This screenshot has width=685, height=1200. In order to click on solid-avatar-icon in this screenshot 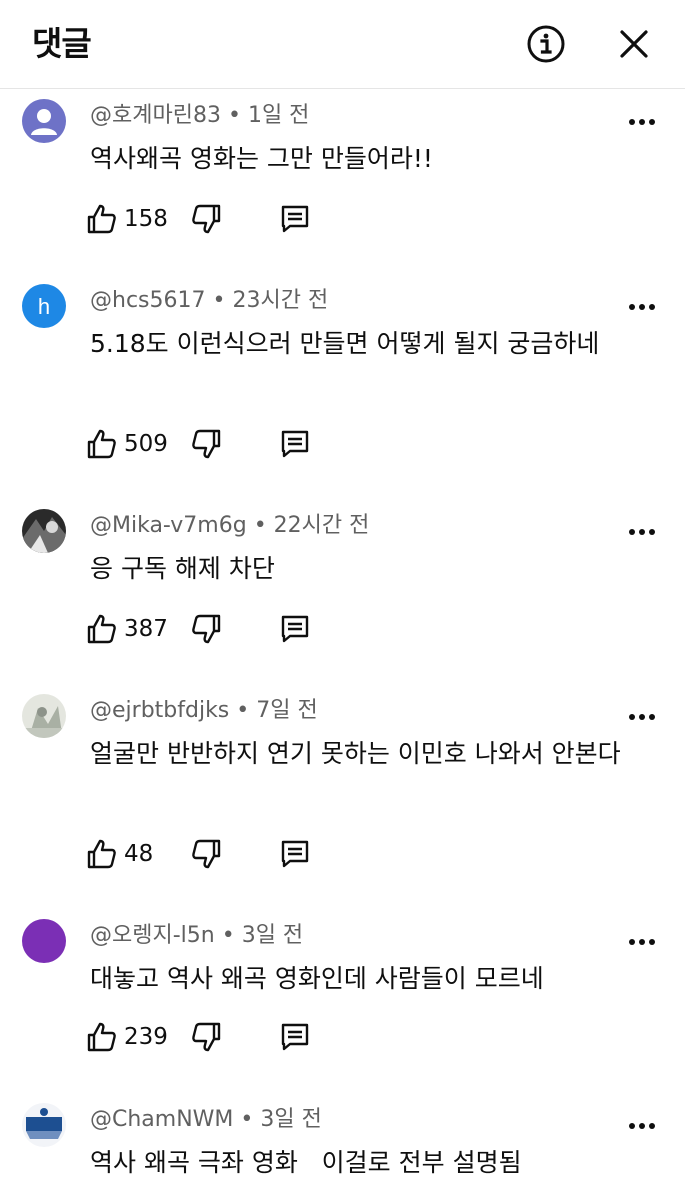, I will do `click(44, 941)`.